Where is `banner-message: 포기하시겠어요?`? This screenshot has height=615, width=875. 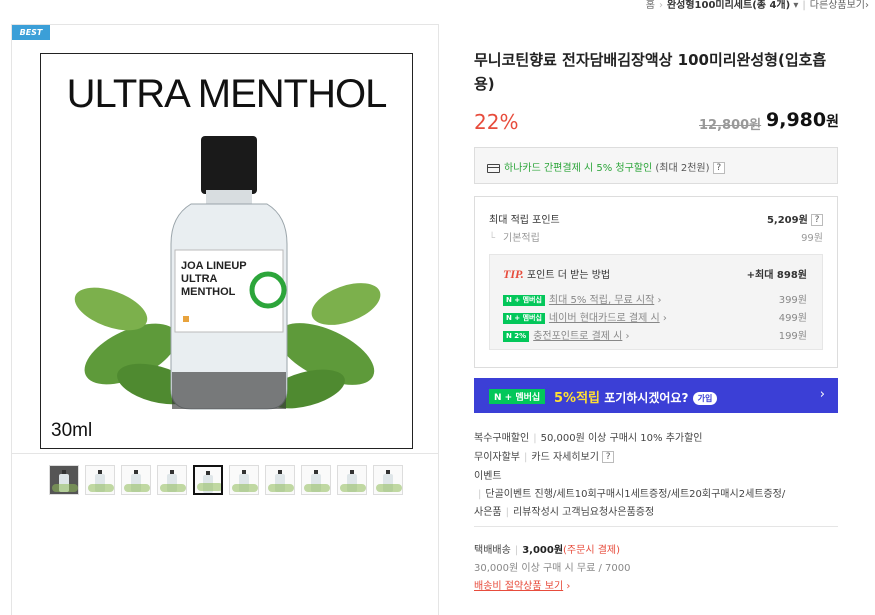
banner-message: 포기하시겠어요? is located at coordinates (646, 398).